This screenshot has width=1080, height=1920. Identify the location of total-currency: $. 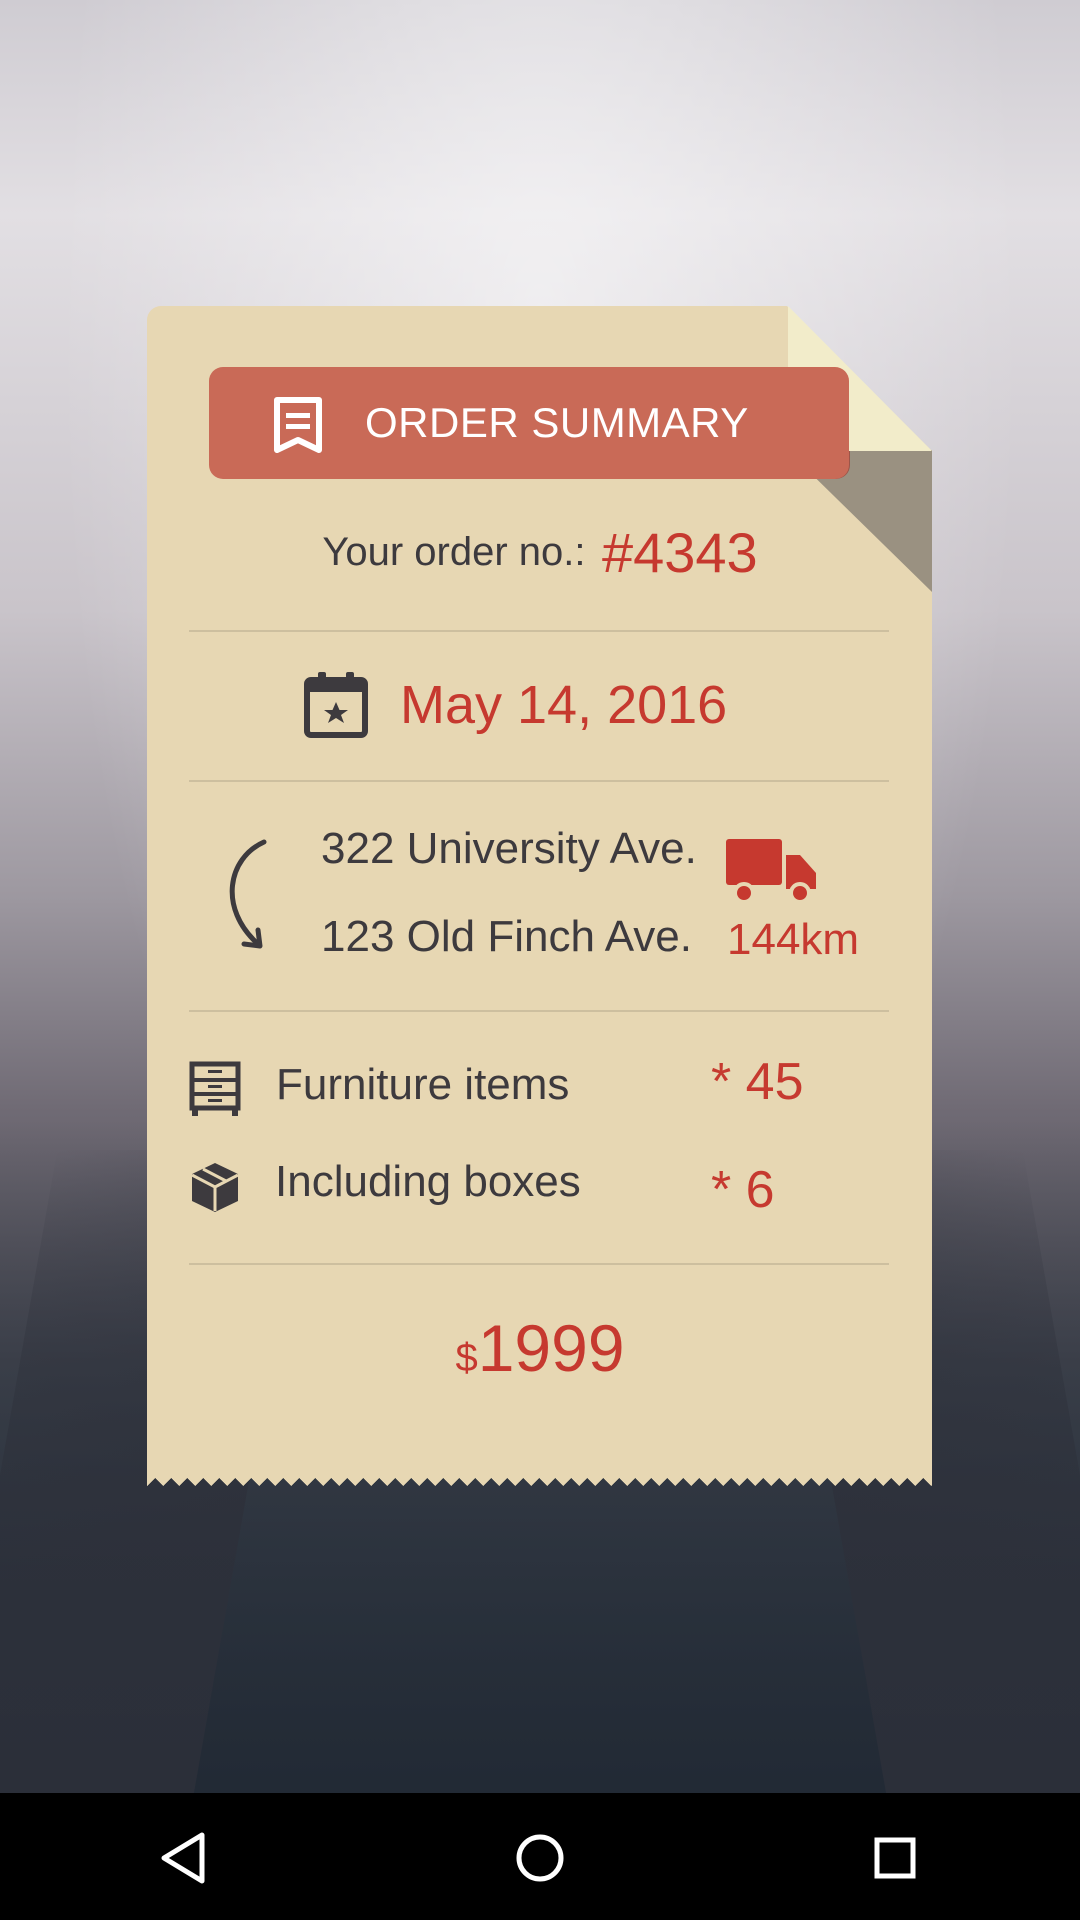
(466, 1358).